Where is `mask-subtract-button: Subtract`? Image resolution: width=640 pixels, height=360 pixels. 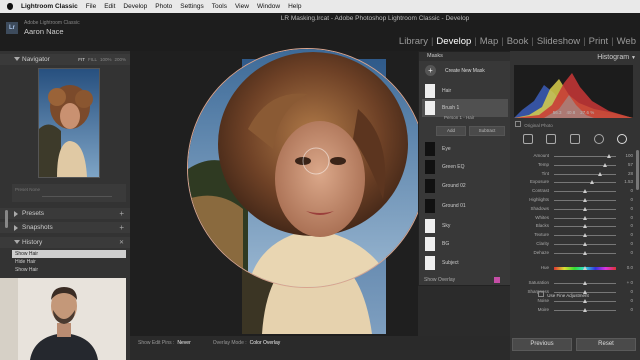
mask-subtract-button: Subtract is located at coordinates (487, 131).